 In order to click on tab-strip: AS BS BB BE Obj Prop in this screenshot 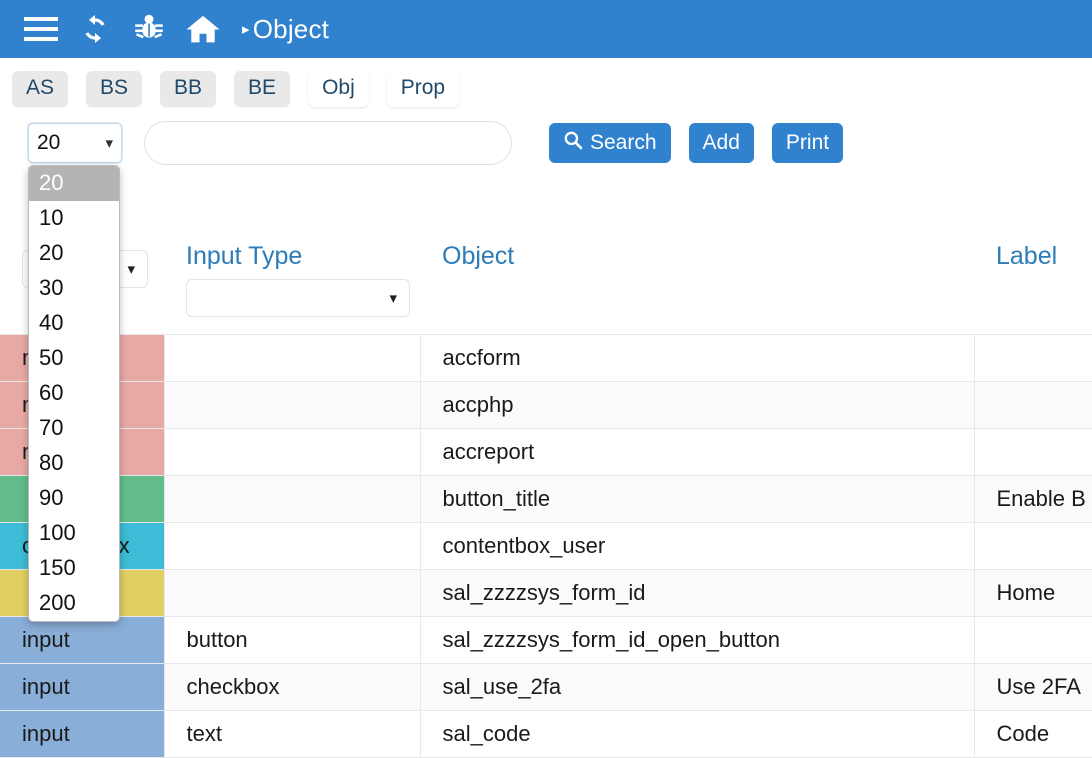, I will do `click(546, 83)`.